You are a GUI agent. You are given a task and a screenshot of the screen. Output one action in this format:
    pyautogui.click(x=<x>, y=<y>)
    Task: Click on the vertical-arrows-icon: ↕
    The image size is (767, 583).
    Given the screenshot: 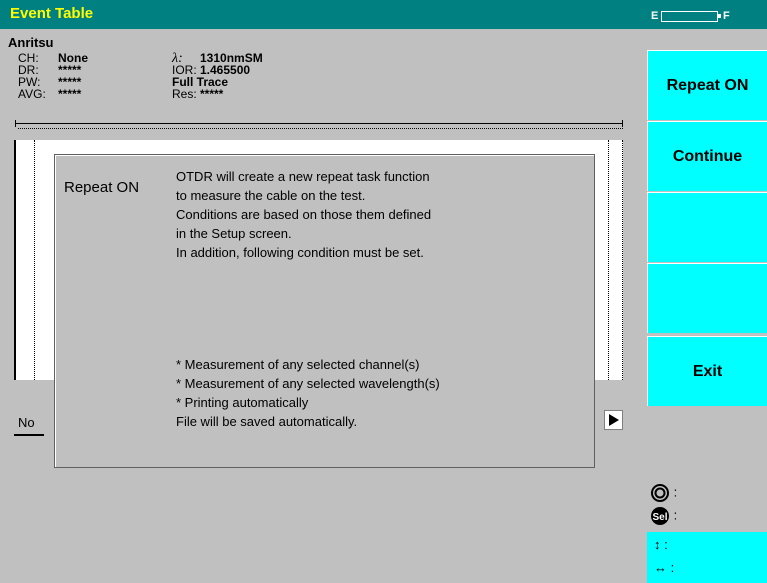 What is the action you would take?
    pyautogui.click(x=657, y=544)
    